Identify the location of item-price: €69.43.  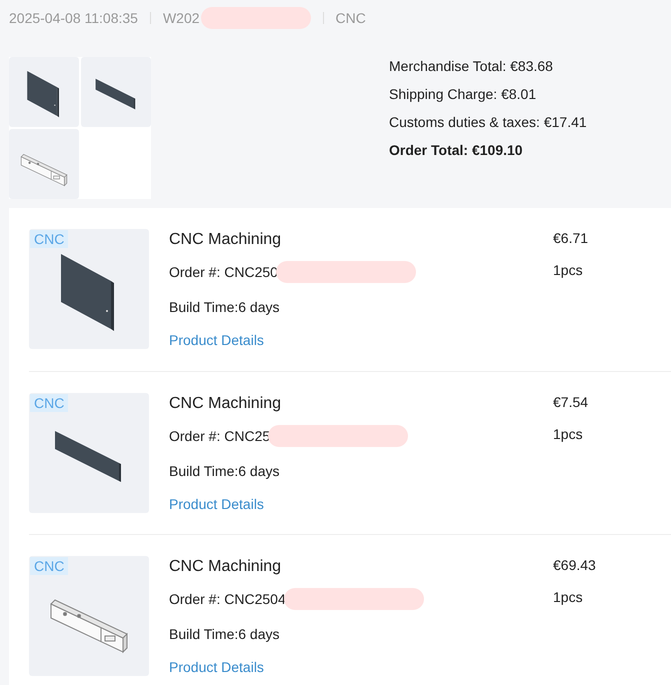
(574, 565).